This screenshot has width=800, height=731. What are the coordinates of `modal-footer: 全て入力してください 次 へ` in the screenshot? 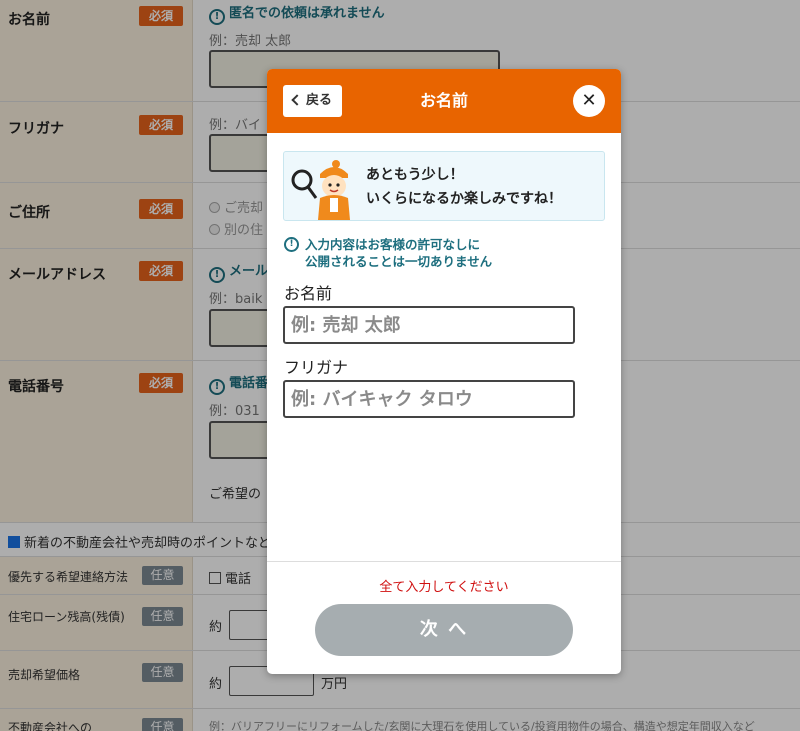 It's located at (444, 617).